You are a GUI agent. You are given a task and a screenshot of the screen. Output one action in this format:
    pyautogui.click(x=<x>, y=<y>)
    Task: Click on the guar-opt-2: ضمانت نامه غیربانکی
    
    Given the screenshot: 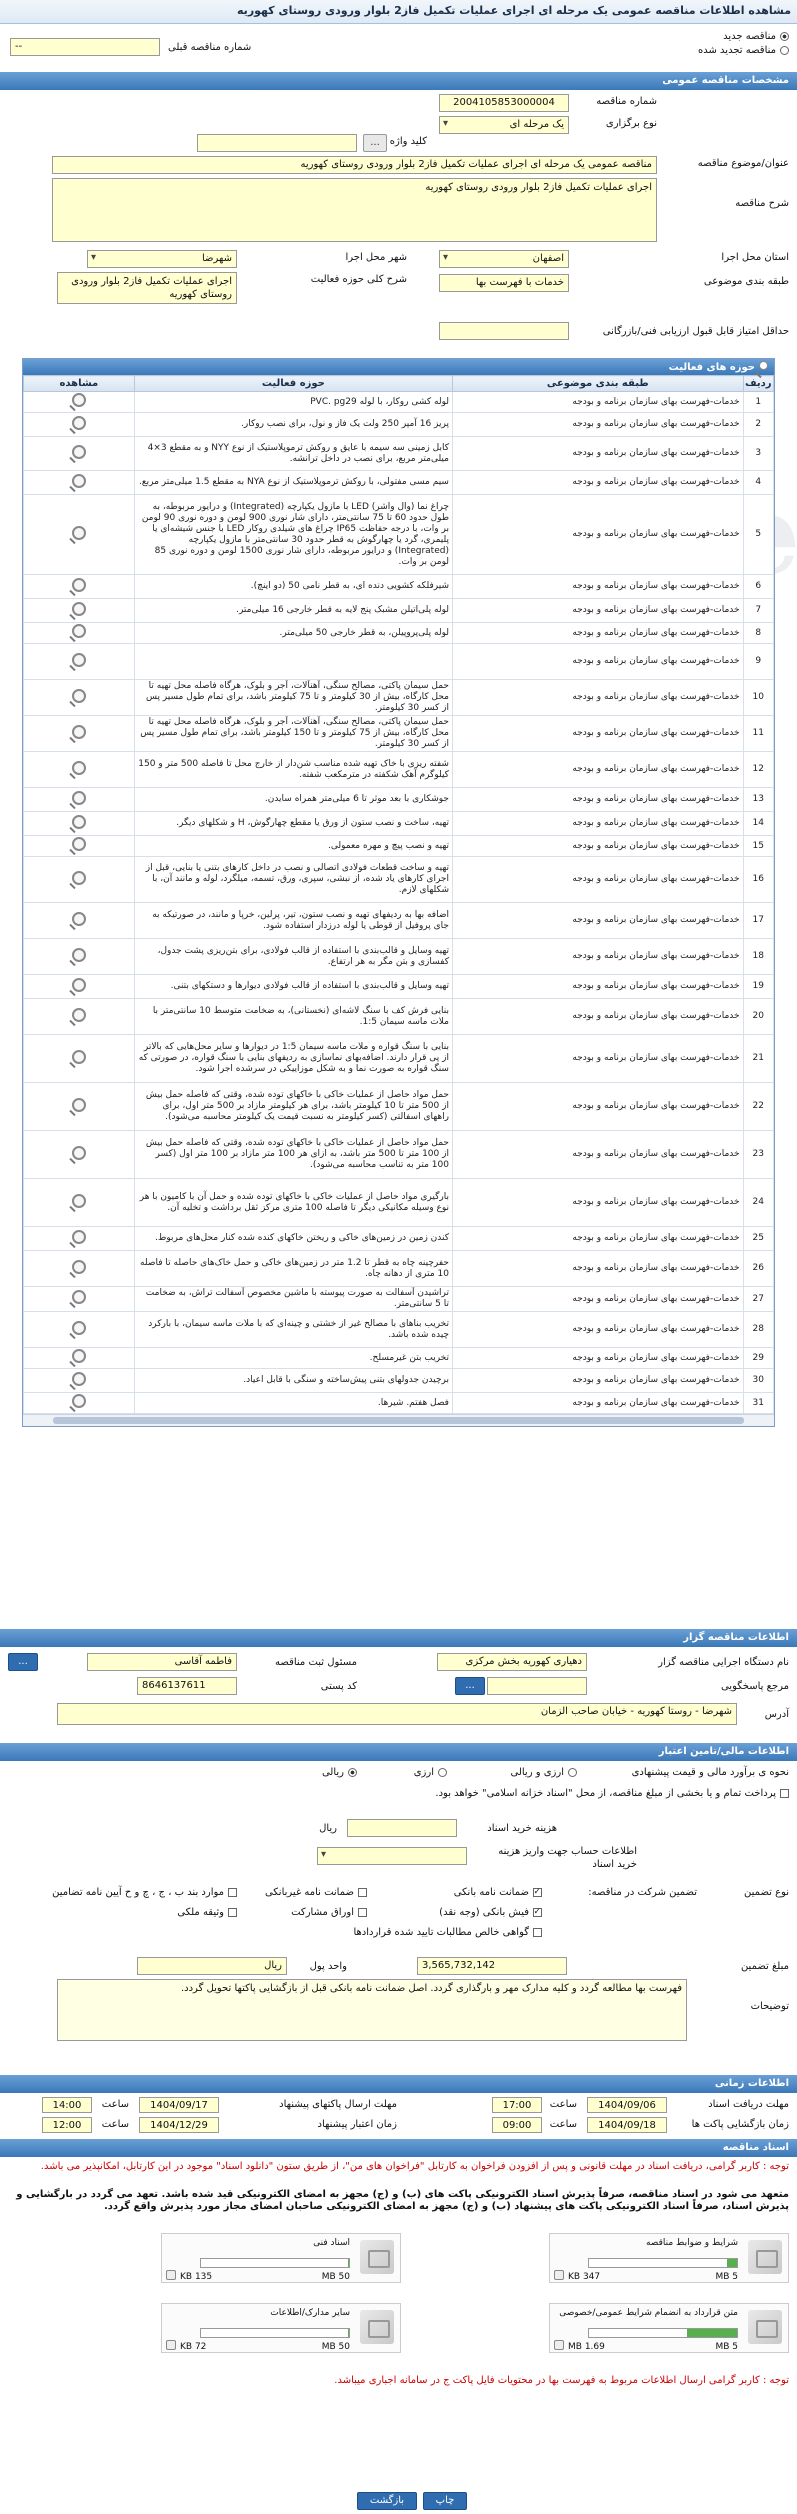 What is the action you would take?
    pyautogui.click(x=316, y=1892)
    